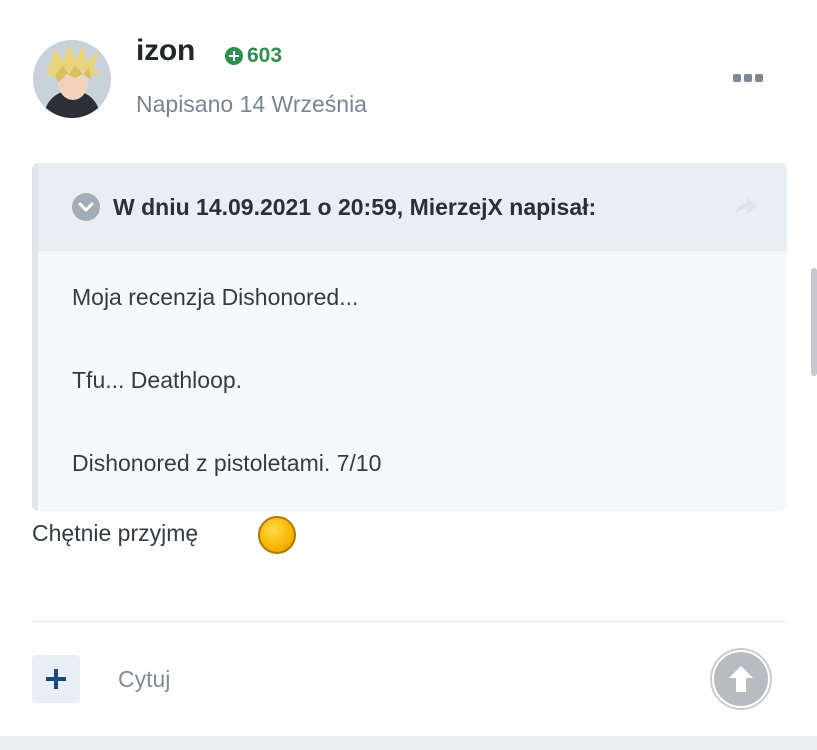 Image resolution: width=817 pixels, height=750 pixels. What do you see at coordinates (409, 621) in the screenshot?
I see `divider` at bounding box center [409, 621].